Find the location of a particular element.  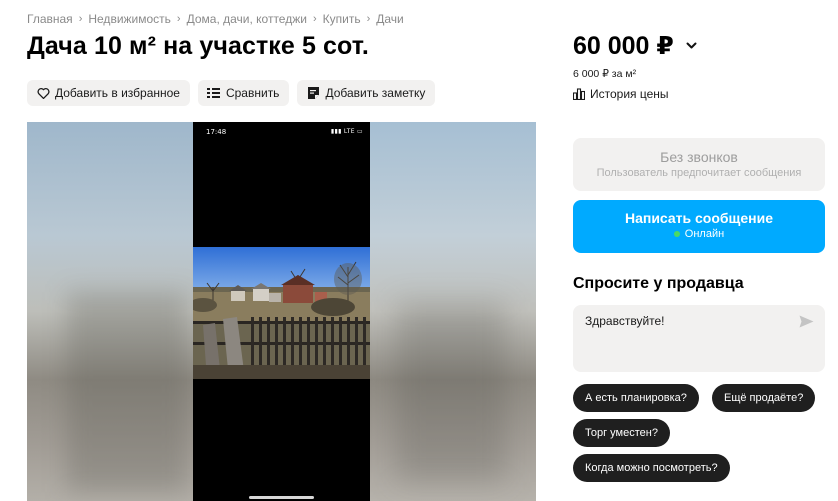

price-per-square-meter: 6 000 ₽ за м² is located at coordinates (605, 74).